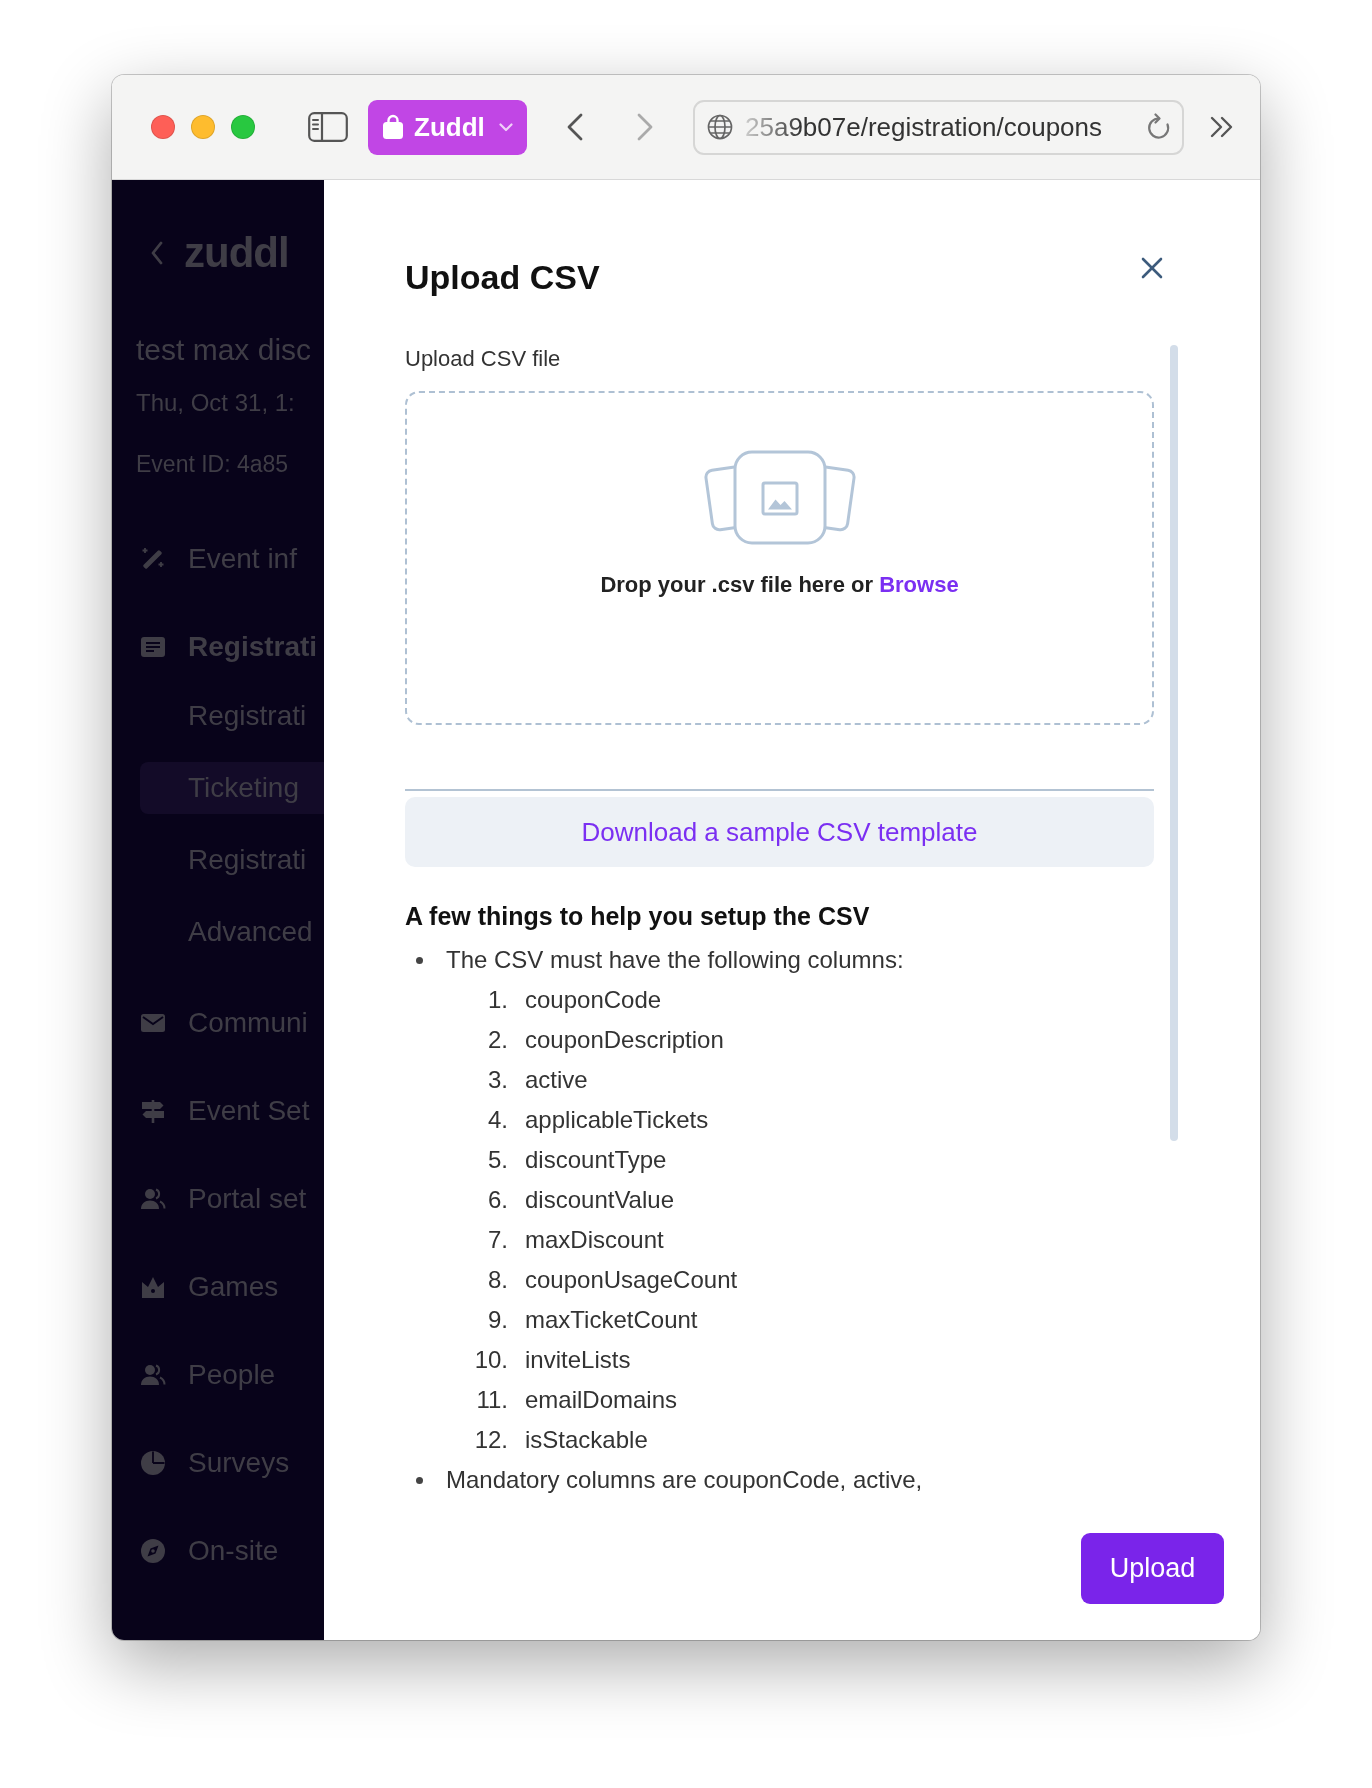  What do you see at coordinates (599, 1200) in the screenshot?
I see `column-name: discountValue` at bounding box center [599, 1200].